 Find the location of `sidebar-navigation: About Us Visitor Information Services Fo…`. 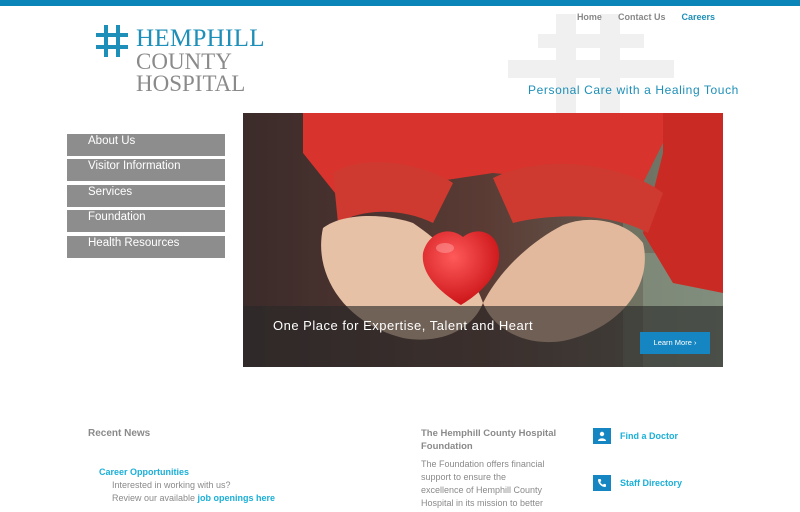

sidebar-navigation: About Us Visitor Information Services Fo… is located at coordinates (146, 197).